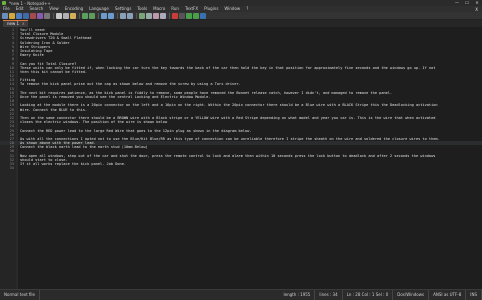  What do you see at coordinates (156, 15) in the screenshot?
I see `show-all-chars-icon` at bounding box center [156, 15].